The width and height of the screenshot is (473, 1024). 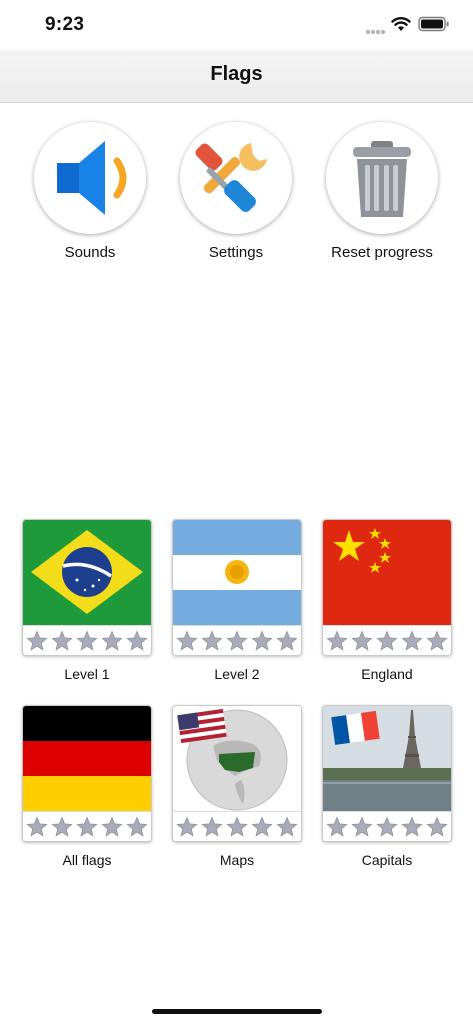 What do you see at coordinates (237, 758) in the screenshot?
I see `globe-map` at bounding box center [237, 758].